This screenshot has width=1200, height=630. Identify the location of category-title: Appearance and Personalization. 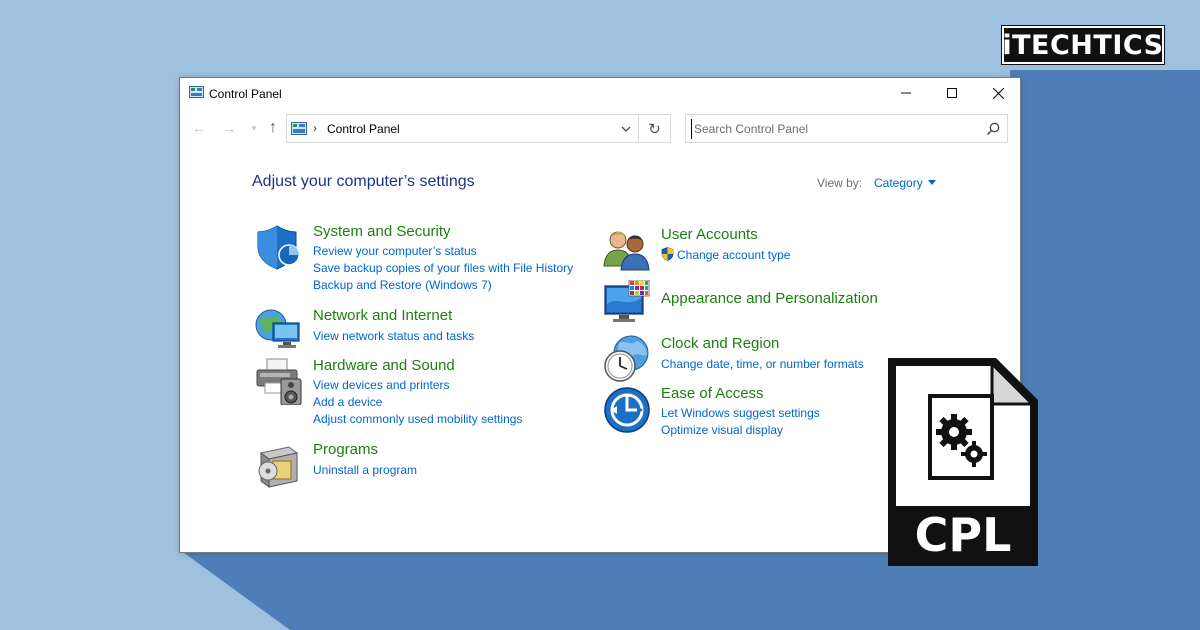
(769, 298).